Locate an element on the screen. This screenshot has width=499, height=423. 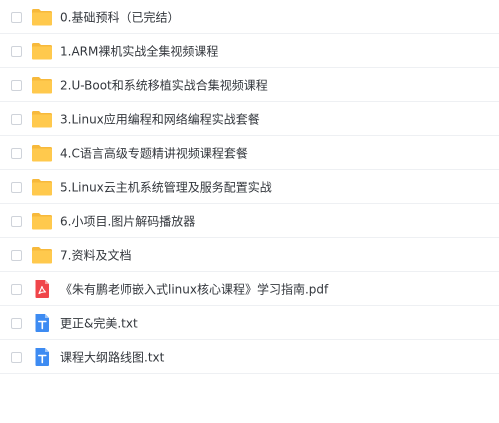
file-name: 2.U-Boot和系统移植实战合集视频课程 is located at coordinates (164, 84).